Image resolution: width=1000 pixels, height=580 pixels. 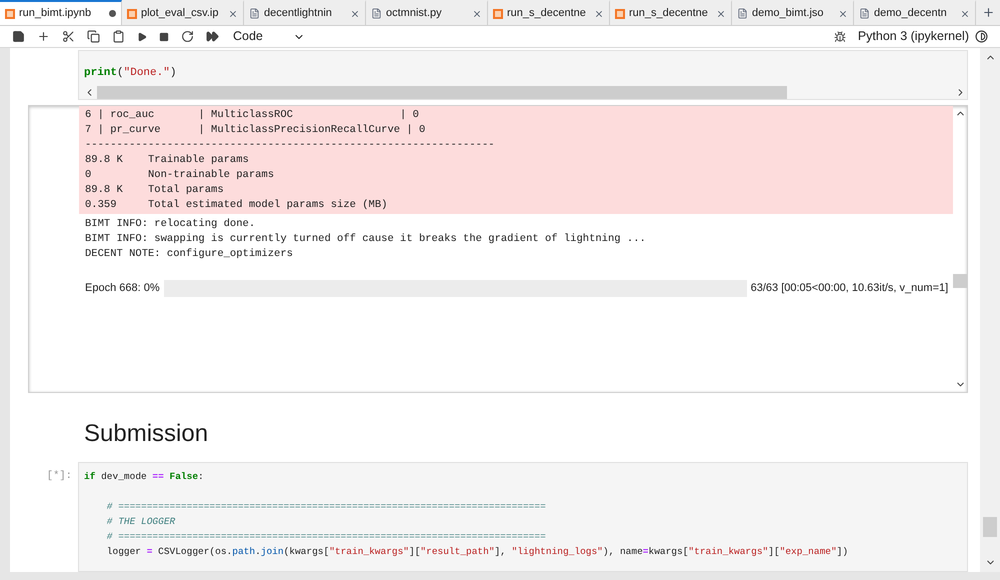 What do you see at coordinates (179, 175) in the screenshot?
I see `output-line: 0 Non-trainable params` at bounding box center [179, 175].